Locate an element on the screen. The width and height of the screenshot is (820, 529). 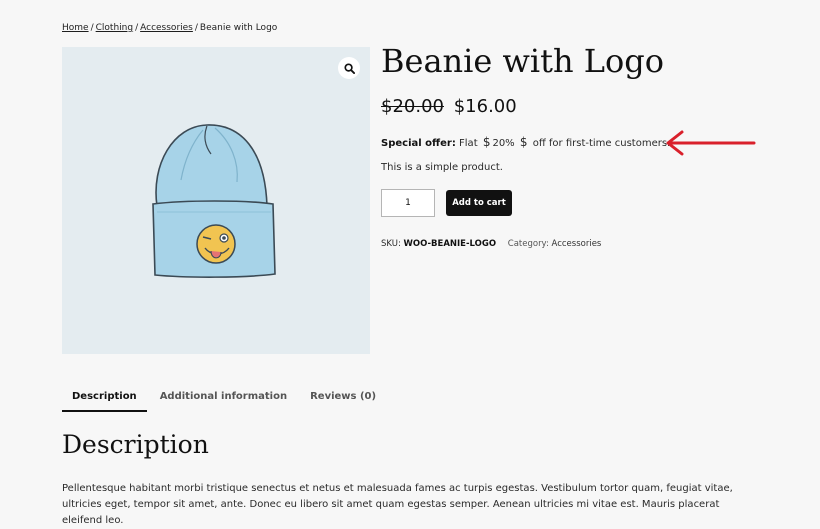
product-image is located at coordinates (215, 201).